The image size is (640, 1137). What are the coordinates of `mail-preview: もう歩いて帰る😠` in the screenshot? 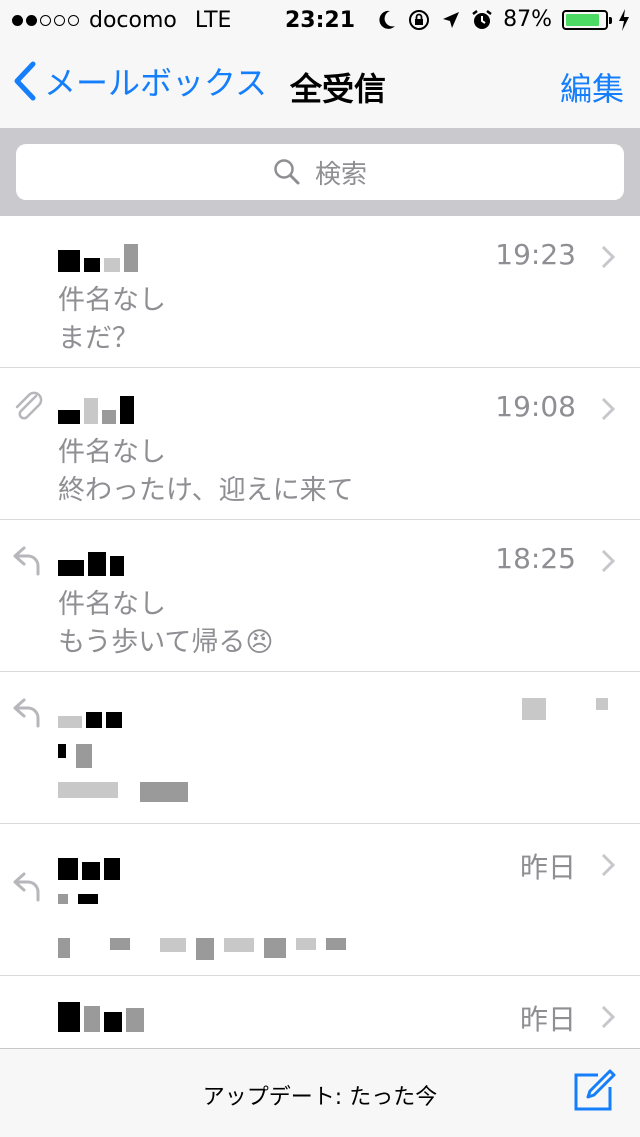 It's located at (166, 639).